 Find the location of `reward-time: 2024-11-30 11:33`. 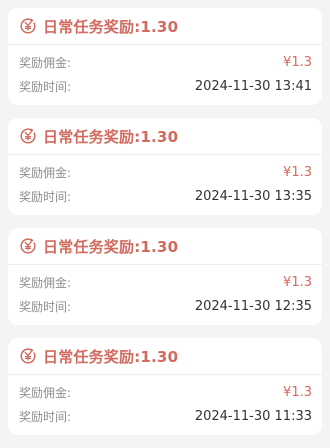

reward-time: 2024-11-30 11:33 is located at coordinates (253, 416).